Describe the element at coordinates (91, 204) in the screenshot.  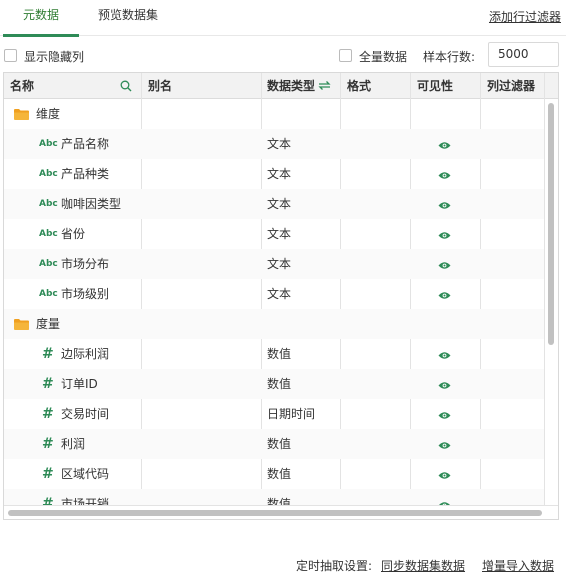
I see `field-name: 咖啡因类型` at that location.